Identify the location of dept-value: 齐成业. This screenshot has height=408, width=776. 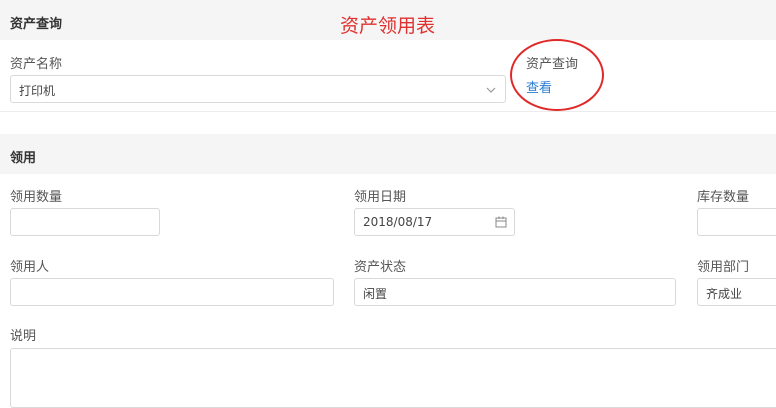
(724, 294).